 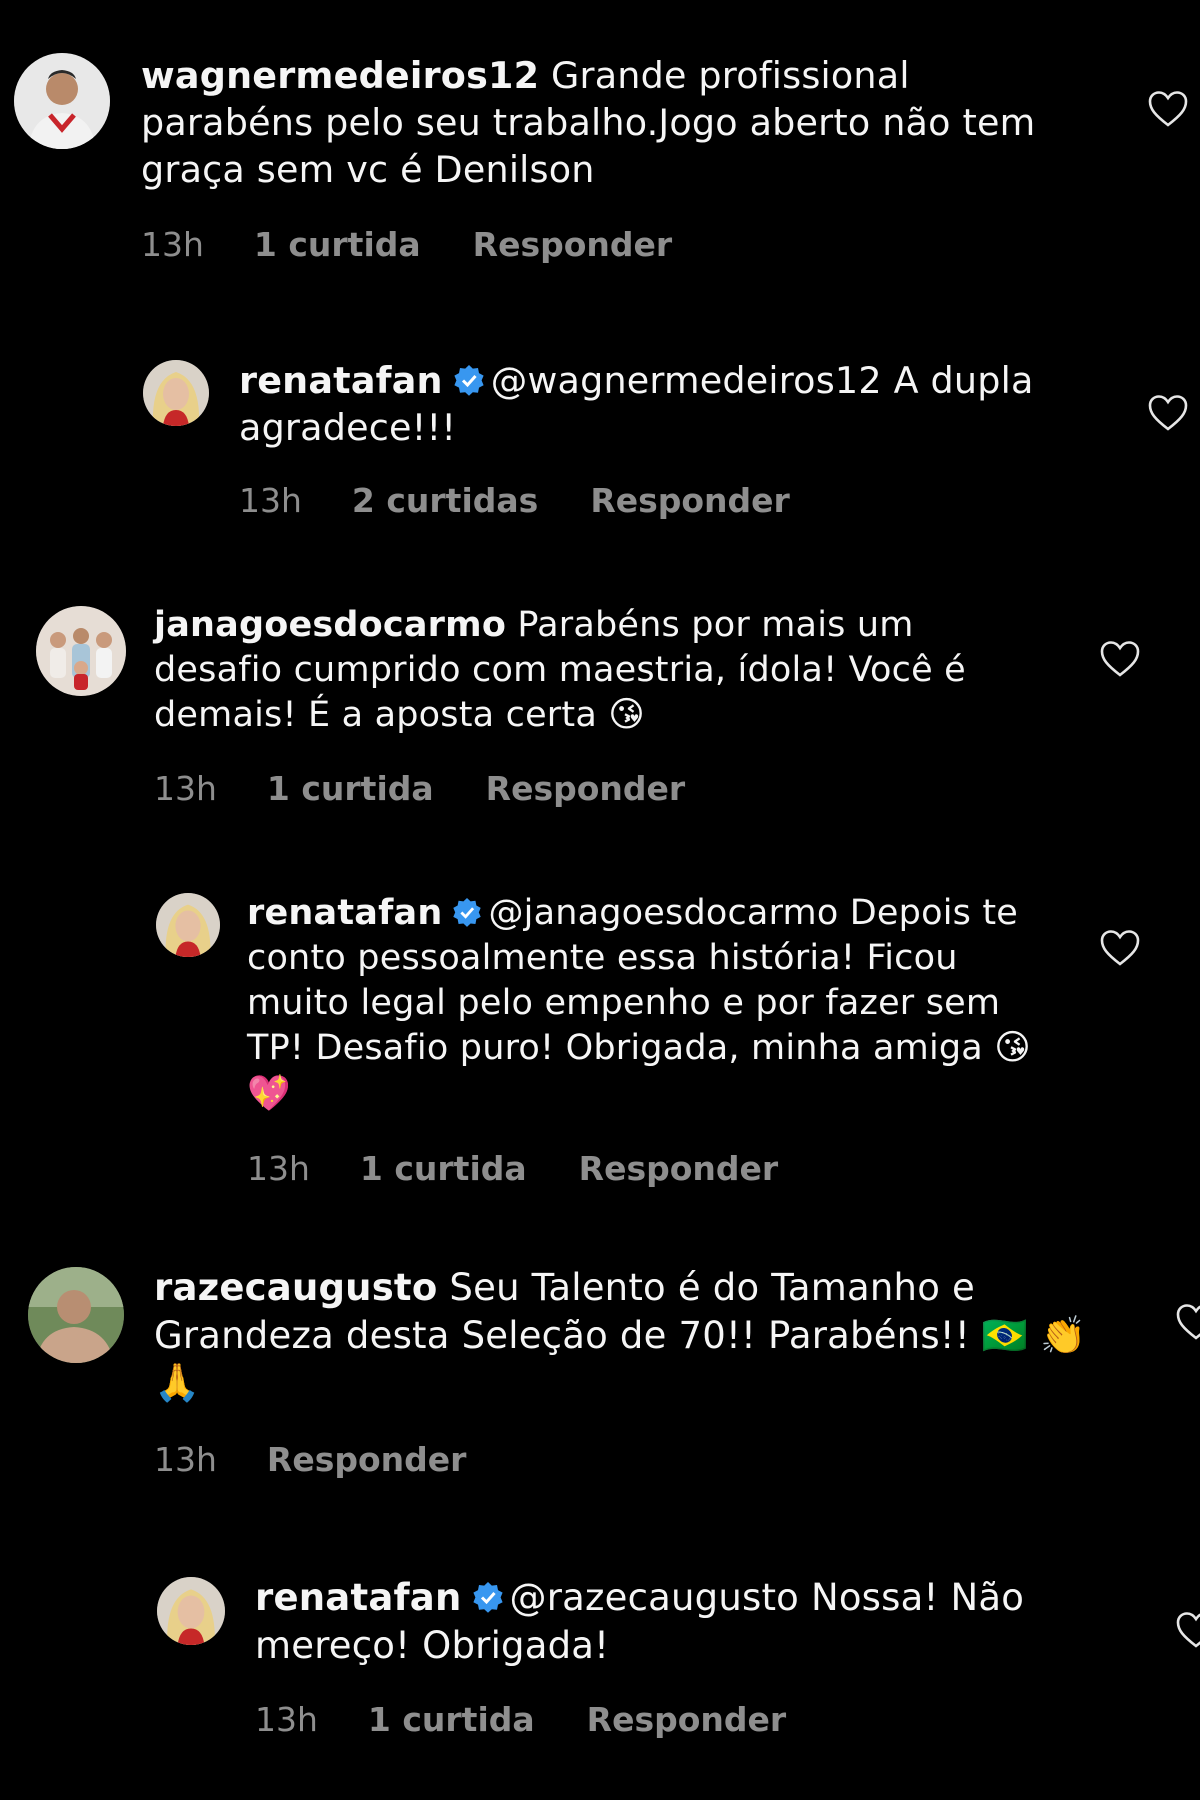 What do you see at coordinates (626, 715) in the screenshot?
I see `comment-emoji: 😘` at bounding box center [626, 715].